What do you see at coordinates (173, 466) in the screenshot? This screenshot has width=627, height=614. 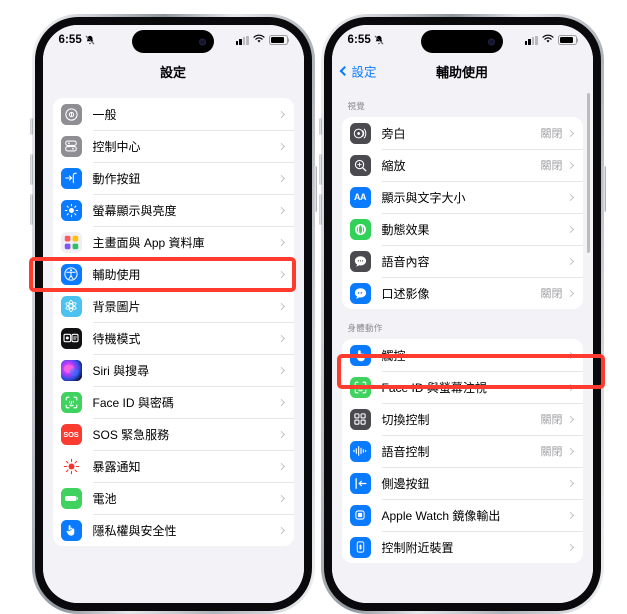 I see `list-item: 暴露通知` at bounding box center [173, 466].